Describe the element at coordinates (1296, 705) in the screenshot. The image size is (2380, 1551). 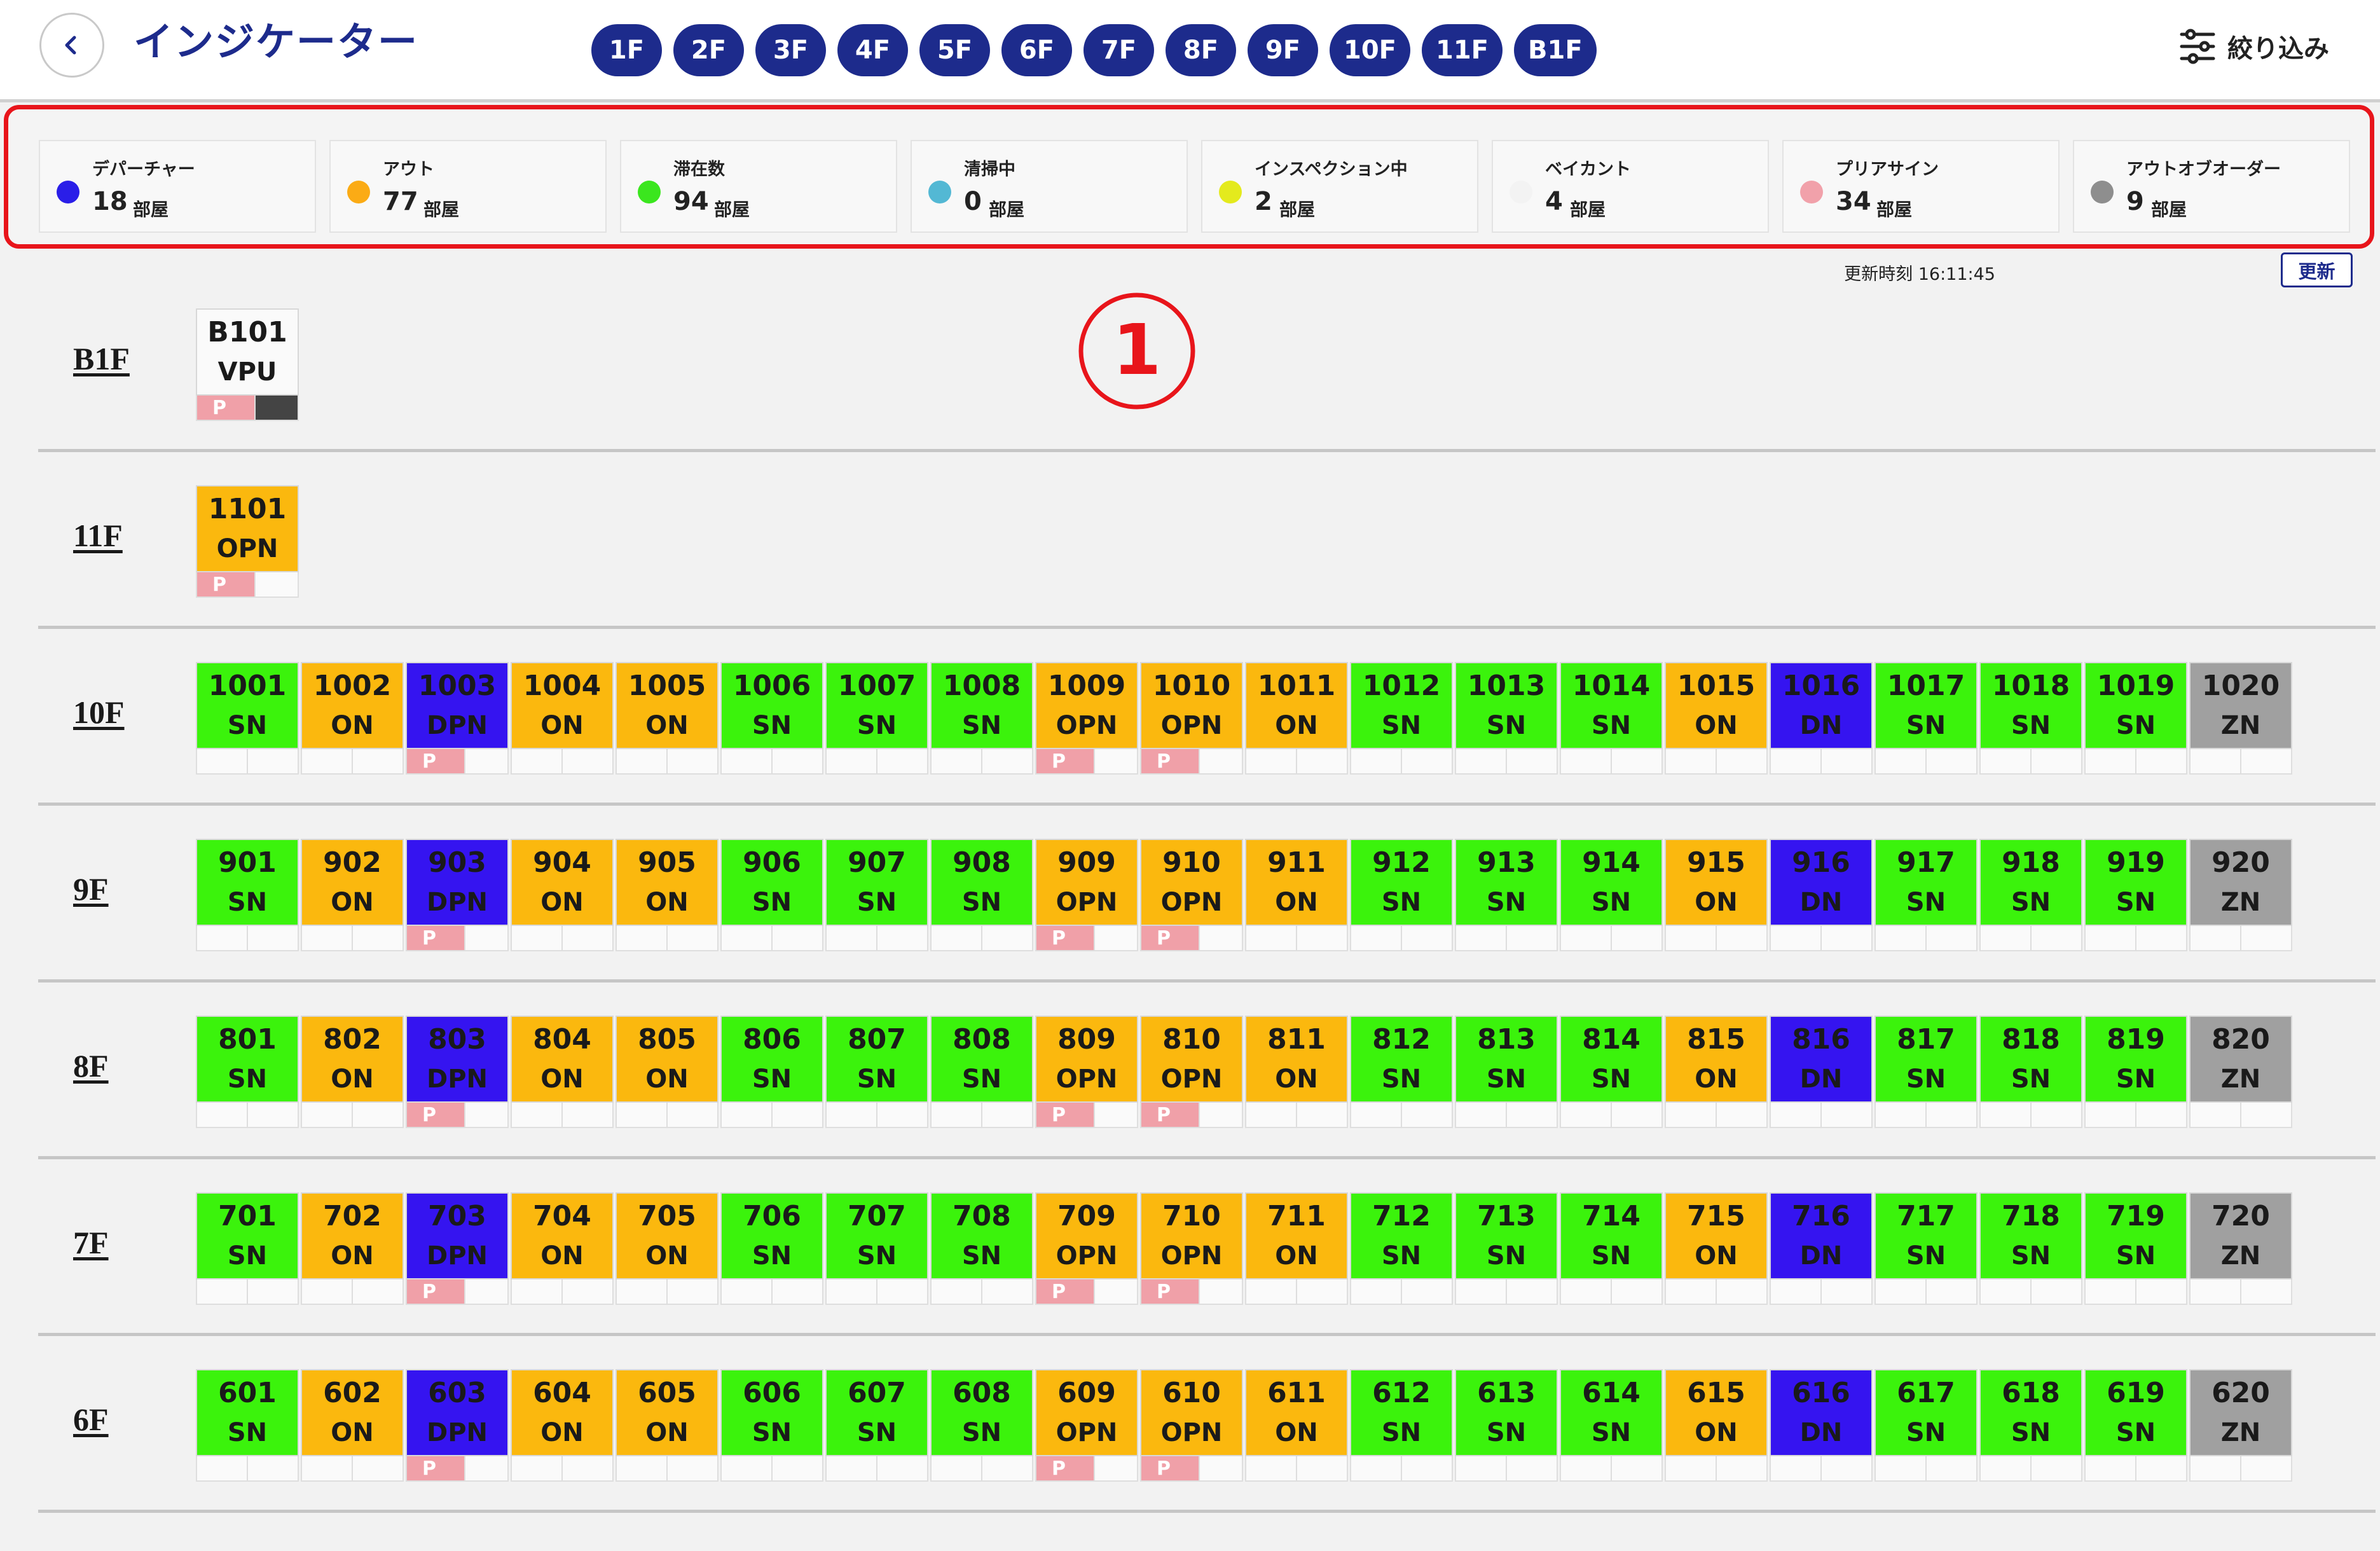
I see `room-status-box: 1011 ON` at that location.